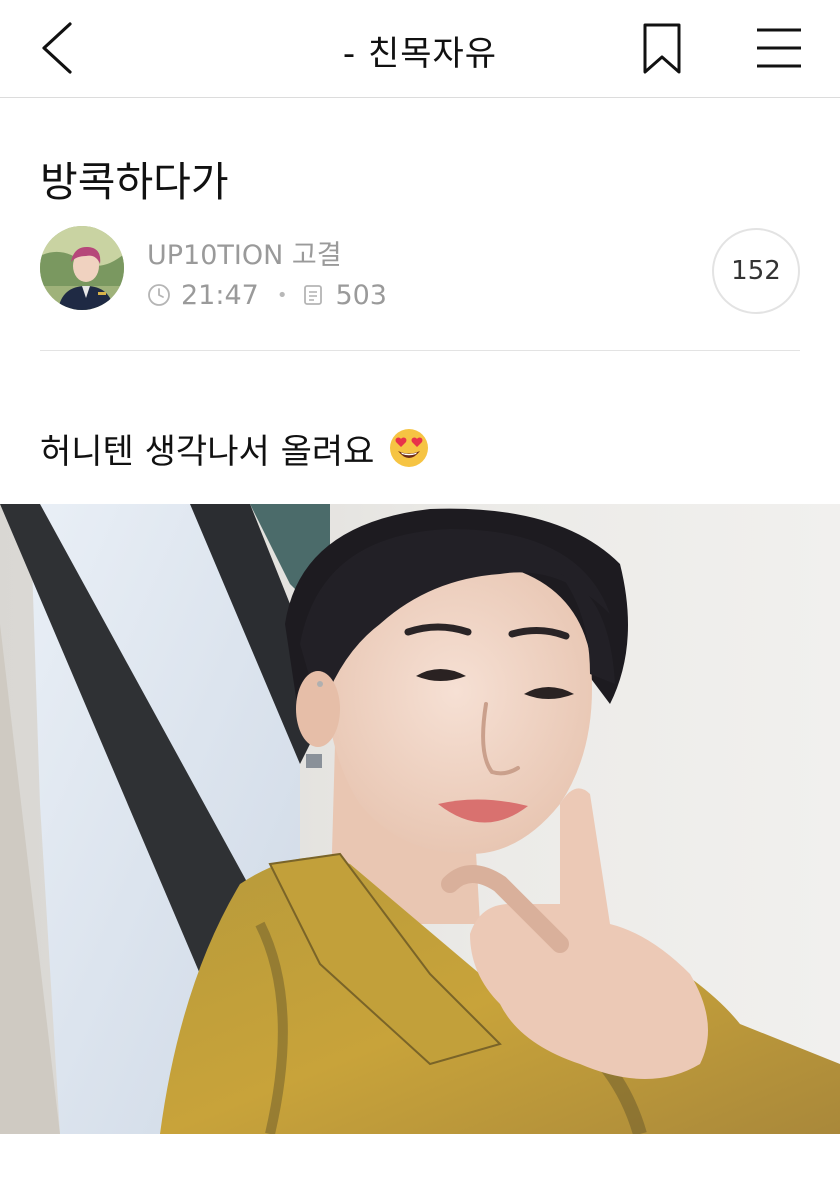 Image resolution: width=840 pixels, height=1200 pixels. I want to click on bookmark-button, so click(662, 49).